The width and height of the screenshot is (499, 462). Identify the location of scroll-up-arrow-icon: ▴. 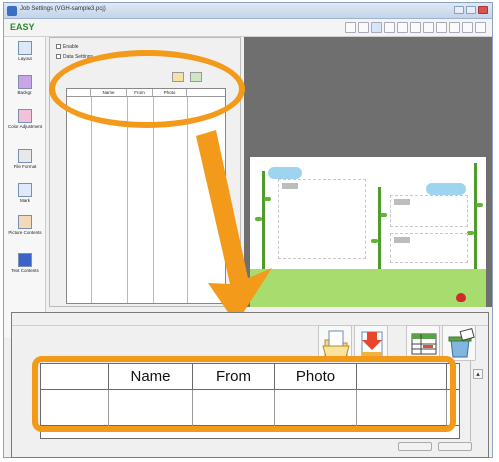
(478, 374).